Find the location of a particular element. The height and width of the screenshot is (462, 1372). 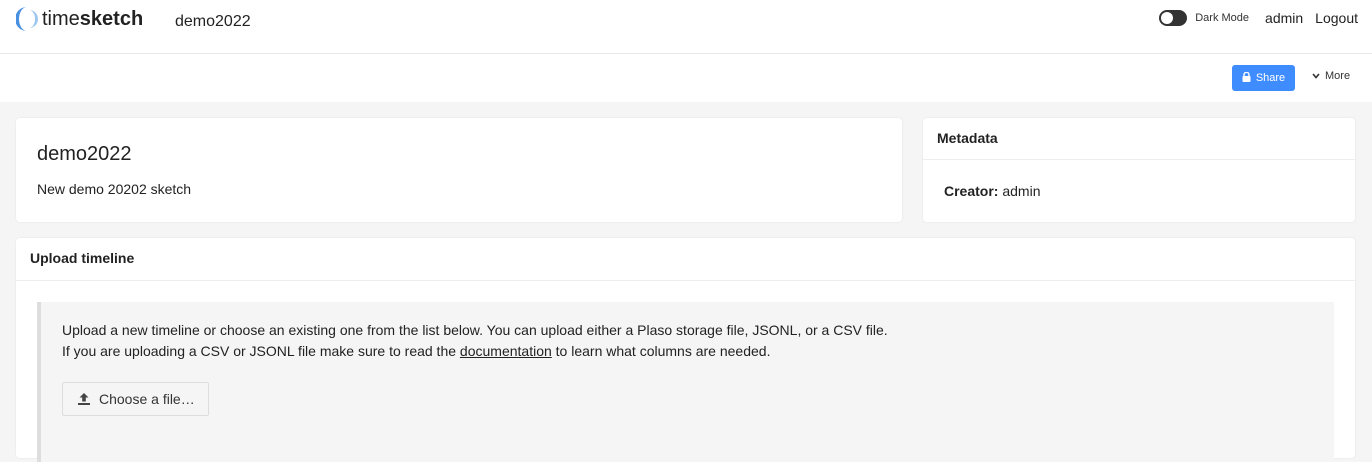

toggle-switch-icon is located at coordinates (1173, 18).